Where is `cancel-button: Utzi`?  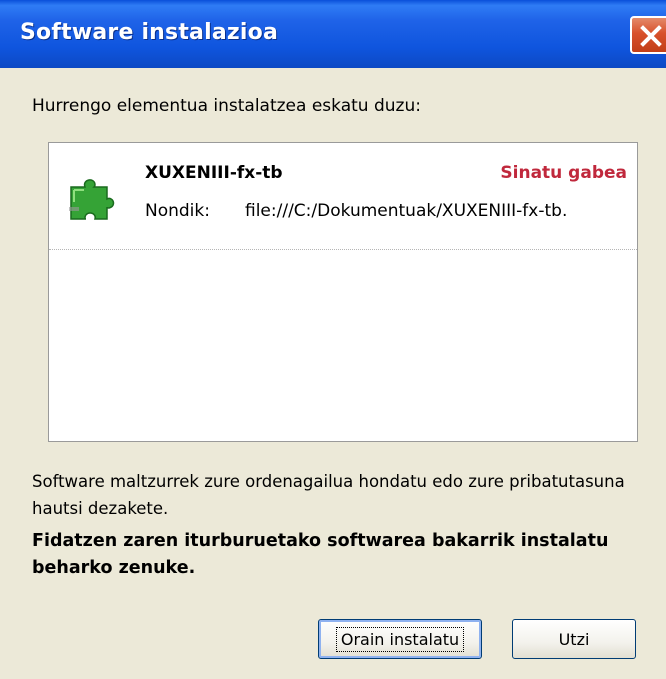
cancel-button: Utzi is located at coordinates (574, 639).